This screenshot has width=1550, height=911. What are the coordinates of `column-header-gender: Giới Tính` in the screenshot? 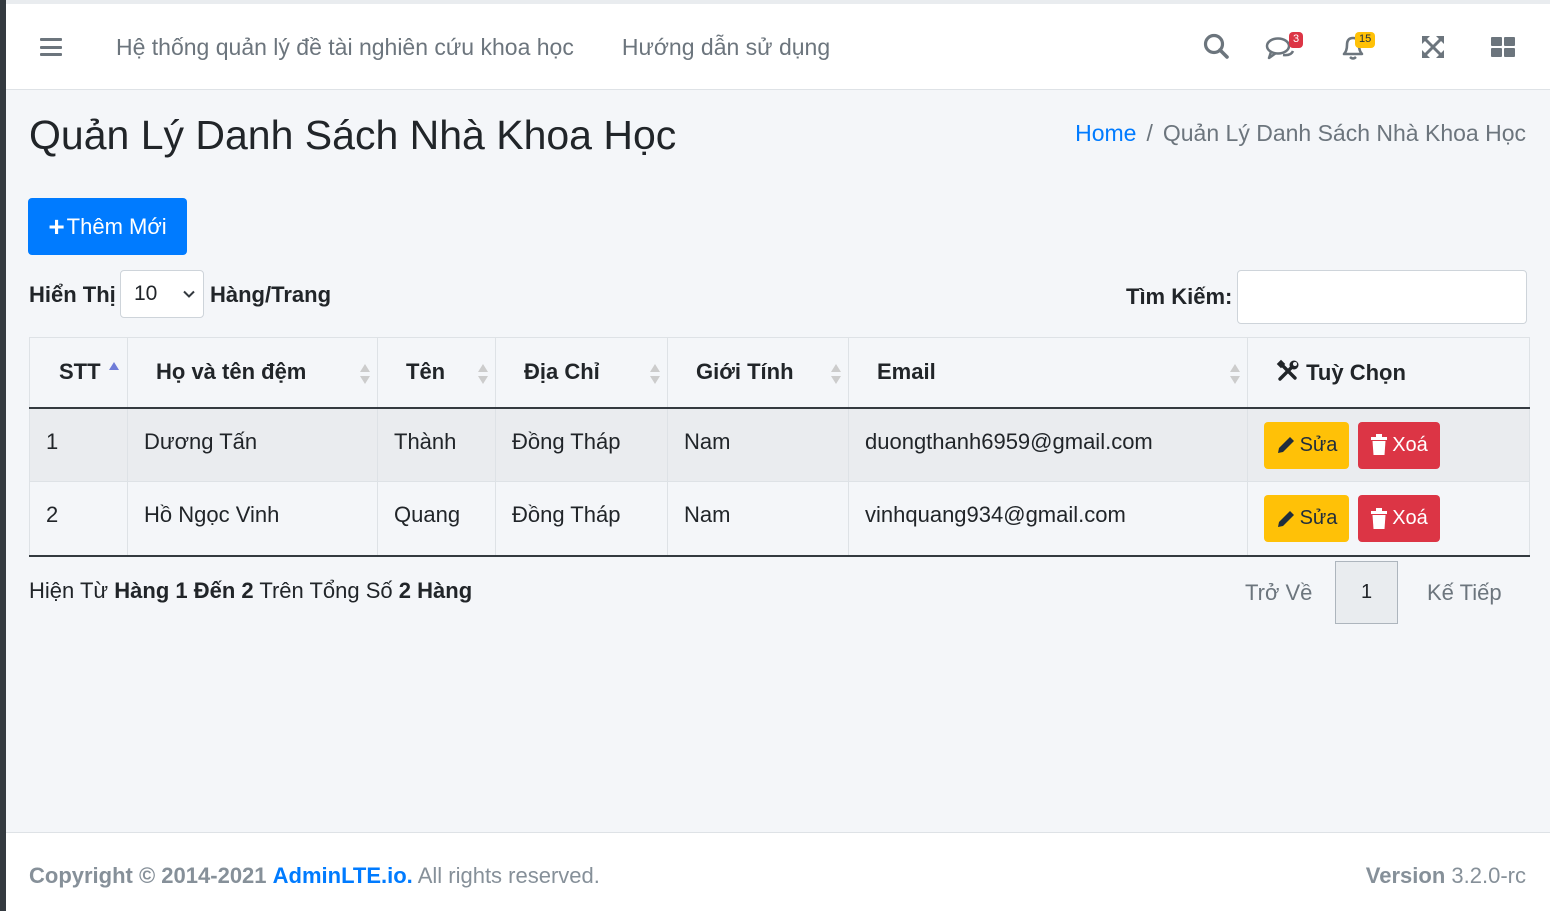 It's located at (758, 373).